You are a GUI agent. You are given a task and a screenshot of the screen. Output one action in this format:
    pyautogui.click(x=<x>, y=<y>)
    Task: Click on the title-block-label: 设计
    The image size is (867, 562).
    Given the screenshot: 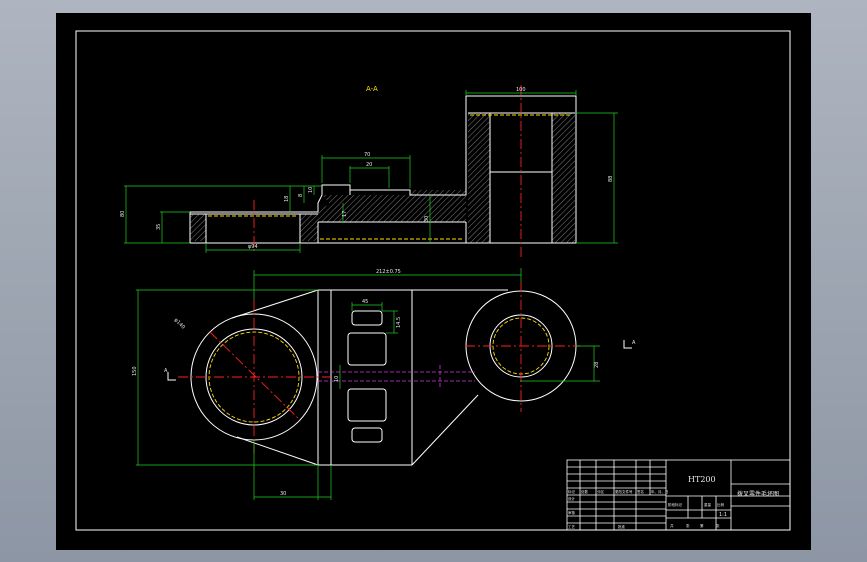 What is the action you would take?
    pyautogui.click(x=572, y=498)
    